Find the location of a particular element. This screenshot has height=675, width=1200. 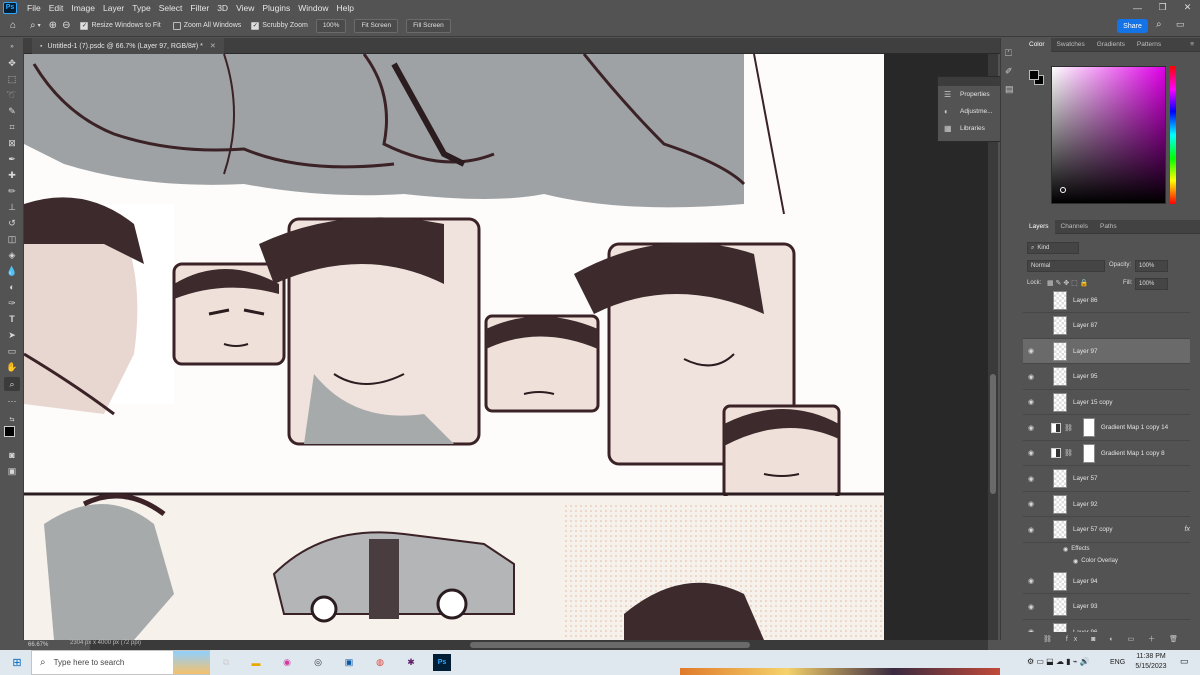

paint-bucket-tool-icon: ◈ is located at coordinates (12, 255).